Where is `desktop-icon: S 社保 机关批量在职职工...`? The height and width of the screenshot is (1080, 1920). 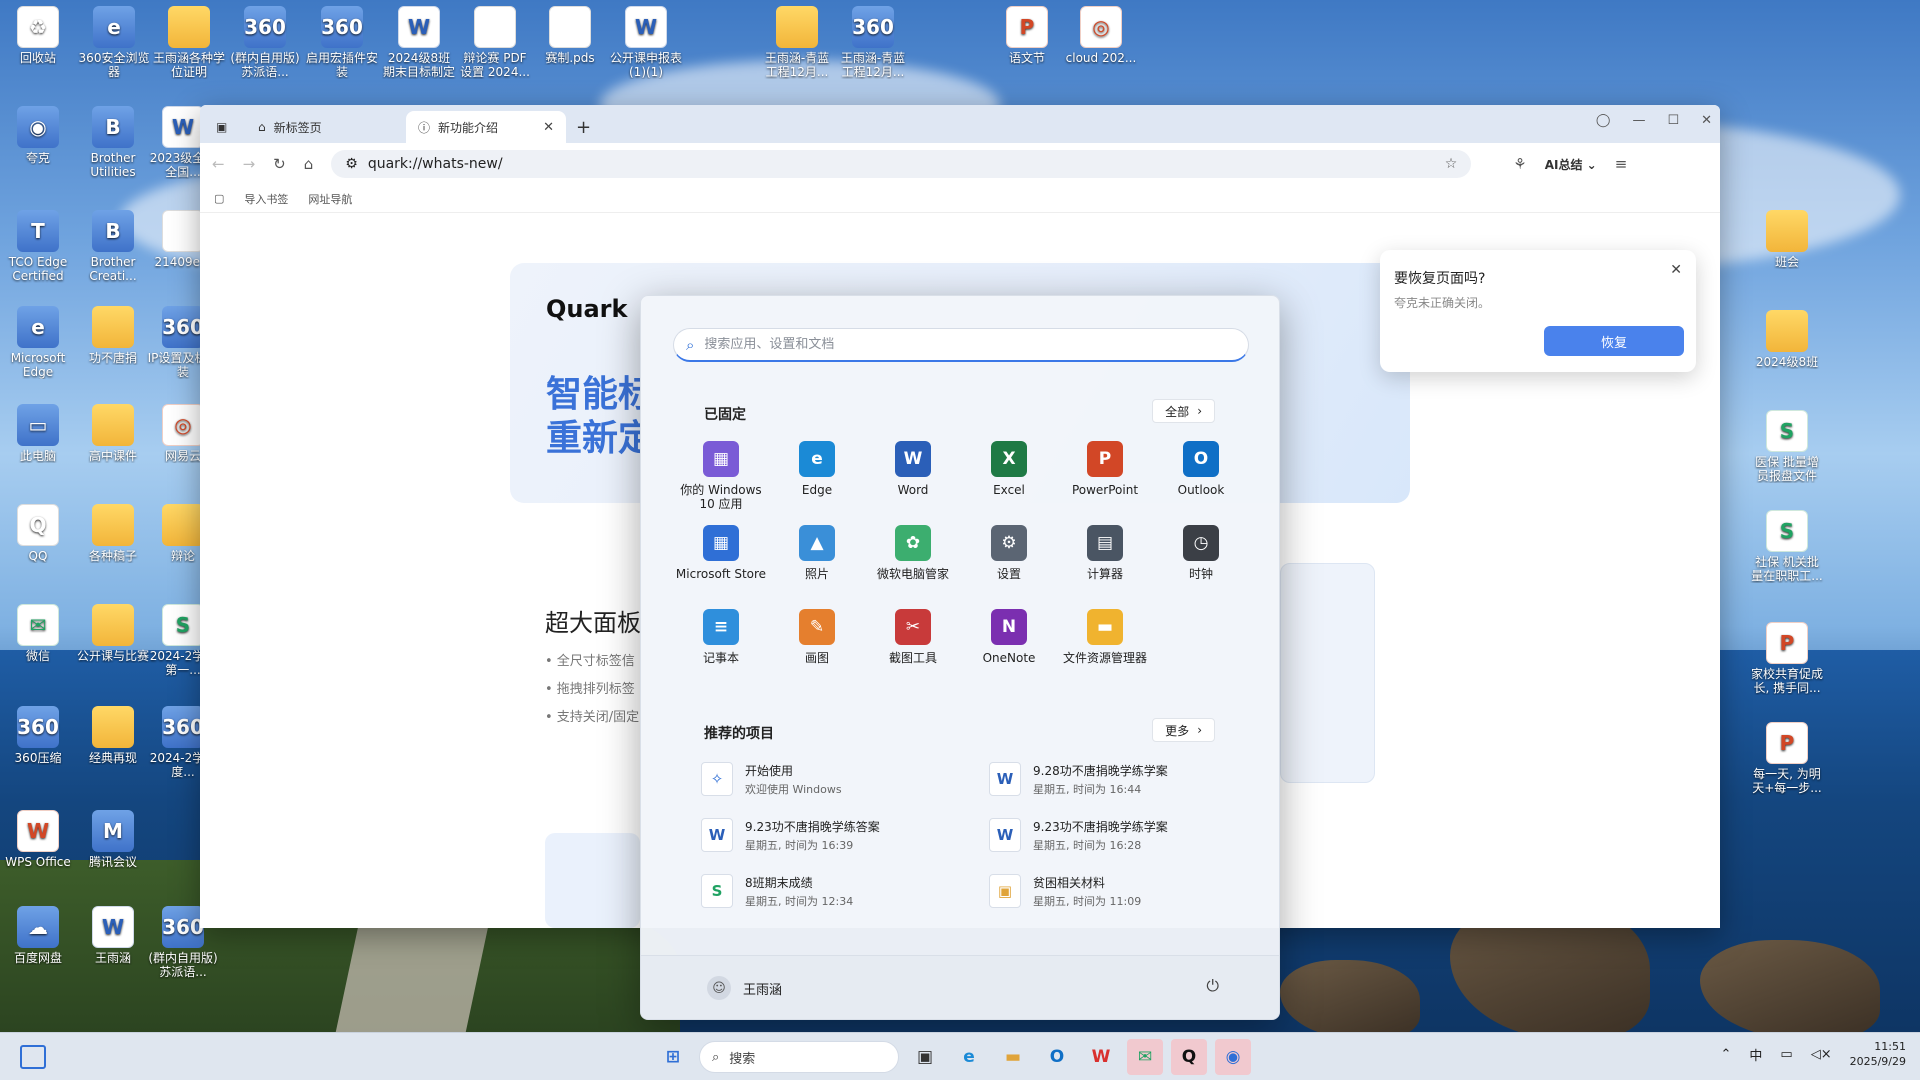
desktop-icon: S 社保 机关批量在职职工... is located at coordinates (1787, 546).